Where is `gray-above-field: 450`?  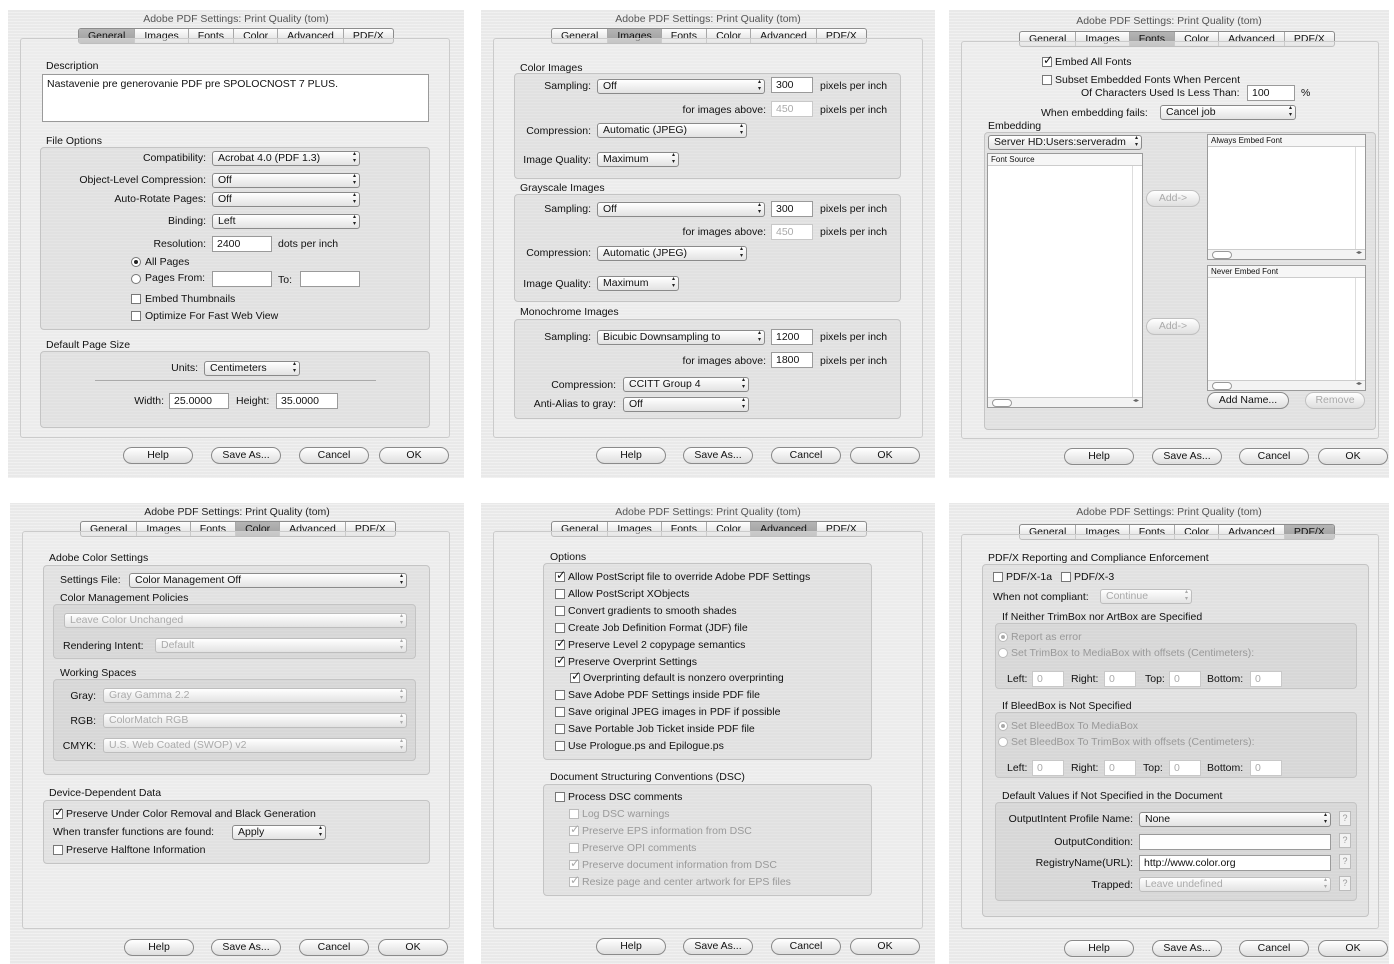
gray-above-field: 450 is located at coordinates (792, 232).